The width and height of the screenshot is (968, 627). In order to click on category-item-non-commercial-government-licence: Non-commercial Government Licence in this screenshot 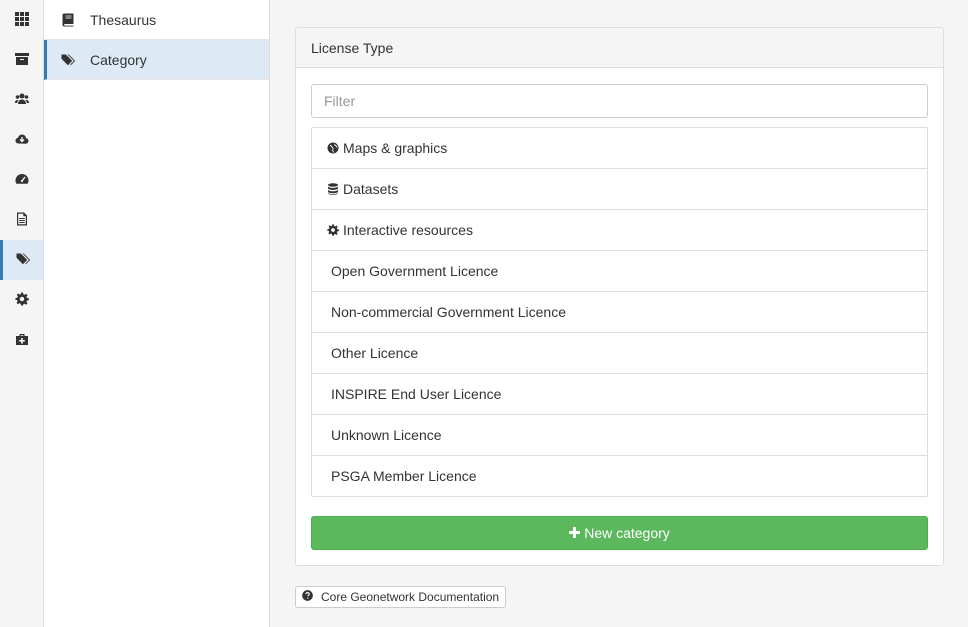, I will do `click(619, 311)`.